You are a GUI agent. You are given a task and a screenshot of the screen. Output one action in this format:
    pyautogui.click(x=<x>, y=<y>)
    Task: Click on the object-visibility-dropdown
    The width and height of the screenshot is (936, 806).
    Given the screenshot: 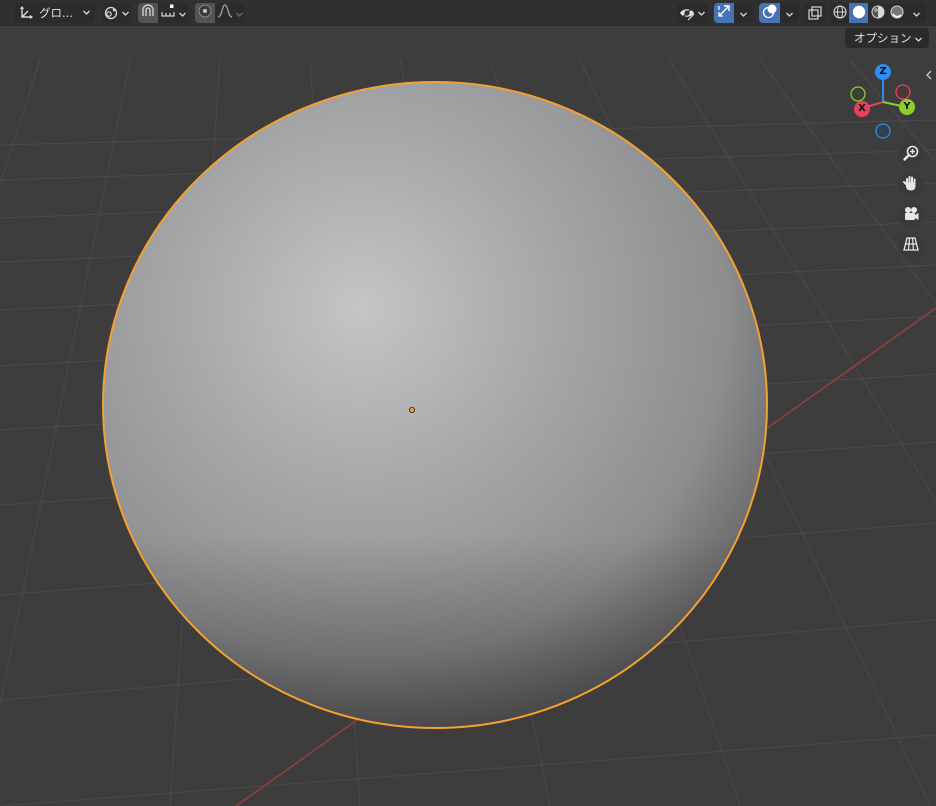 What is the action you would take?
    pyautogui.click(x=692, y=13)
    